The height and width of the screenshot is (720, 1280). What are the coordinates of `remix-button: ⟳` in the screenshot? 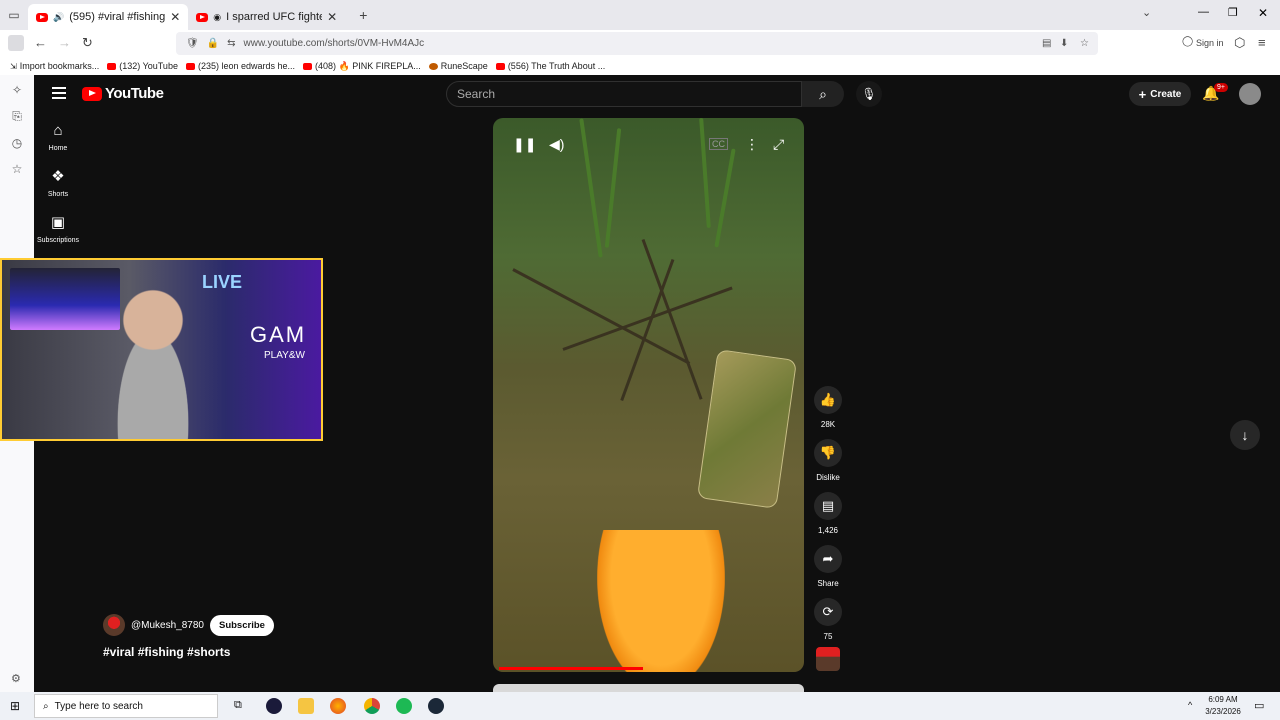 It's located at (828, 612).